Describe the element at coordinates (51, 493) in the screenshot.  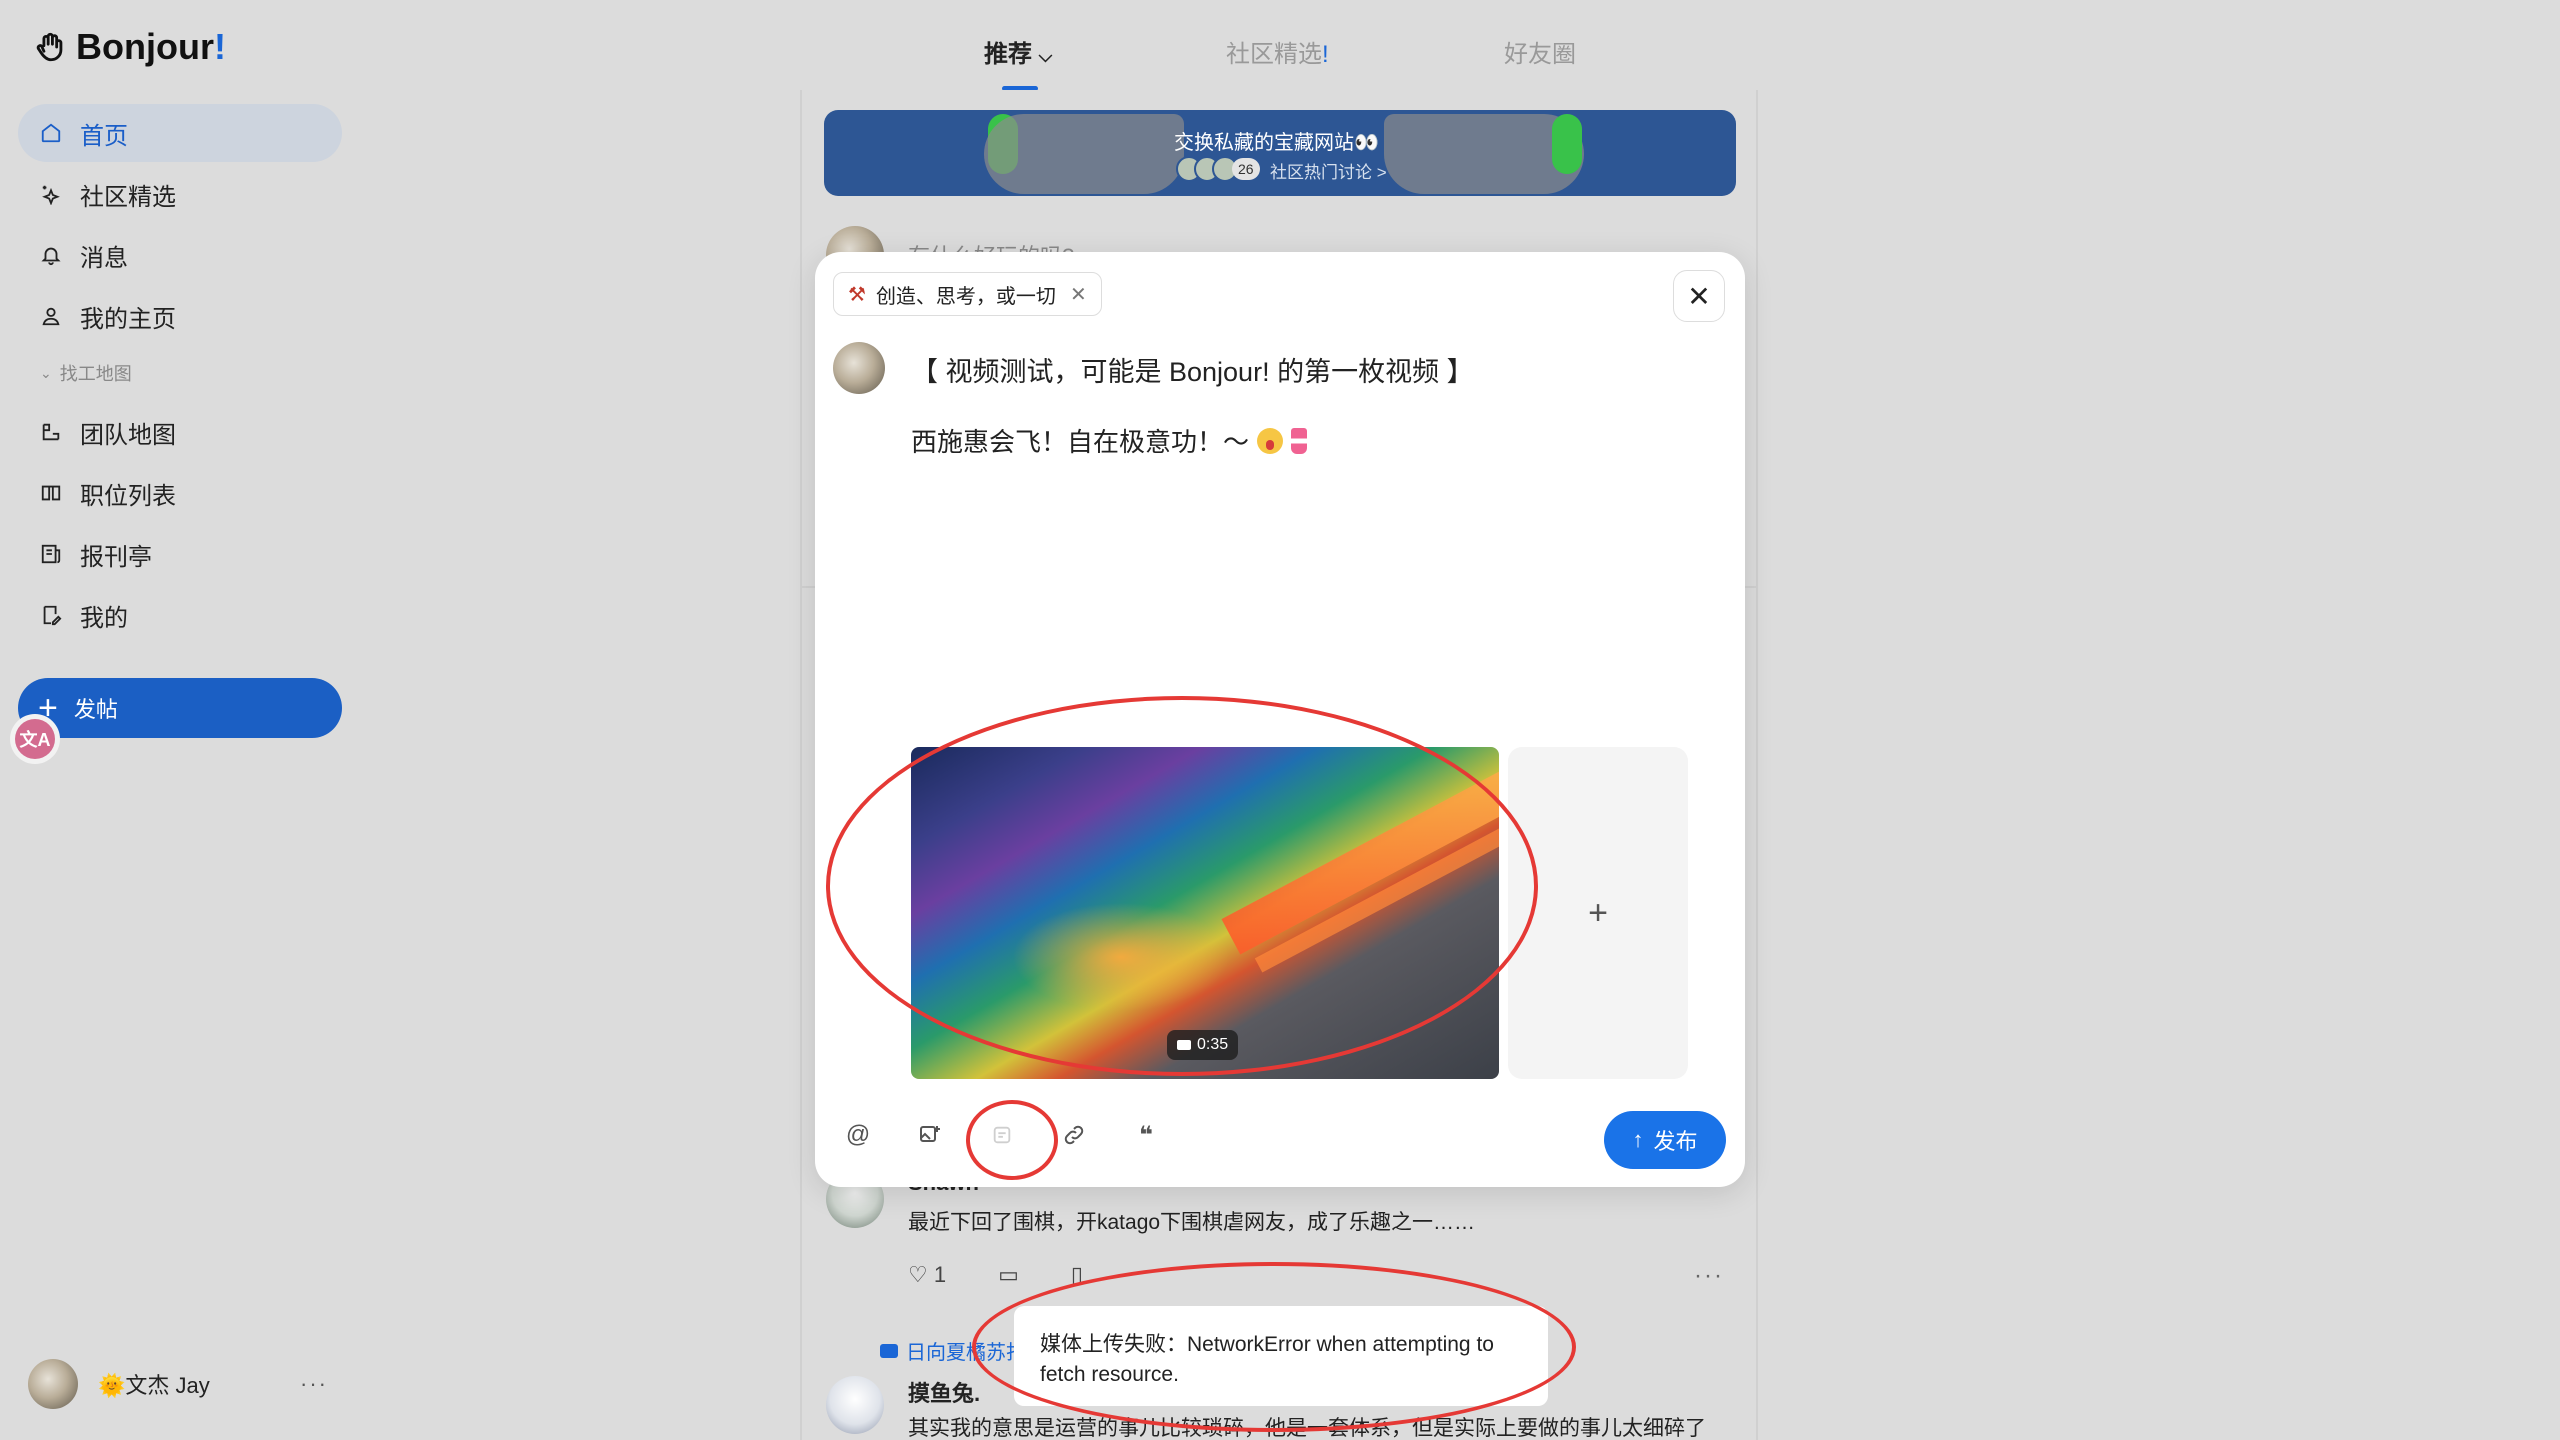
I see `book-icon` at that location.